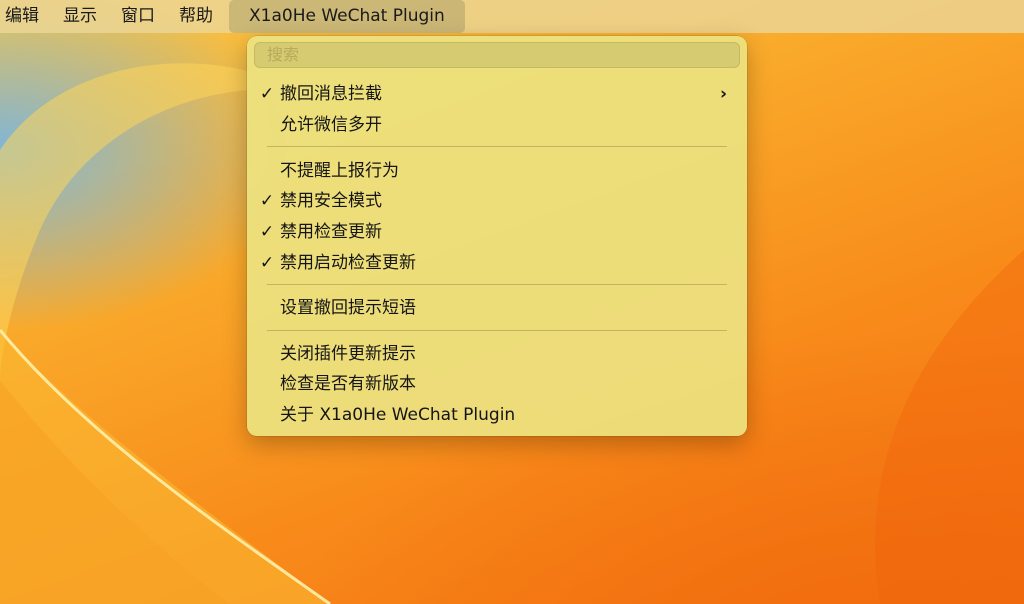  What do you see at coordinates (348, 308) in the screenshot?
I see `menu-item-label: 设置撤回提示短语` at bounding box center [348, 308].